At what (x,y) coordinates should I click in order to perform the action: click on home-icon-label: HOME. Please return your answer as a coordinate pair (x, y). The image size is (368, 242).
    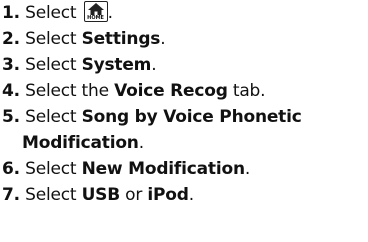
    Looking at the image, I should click on (95, 18).